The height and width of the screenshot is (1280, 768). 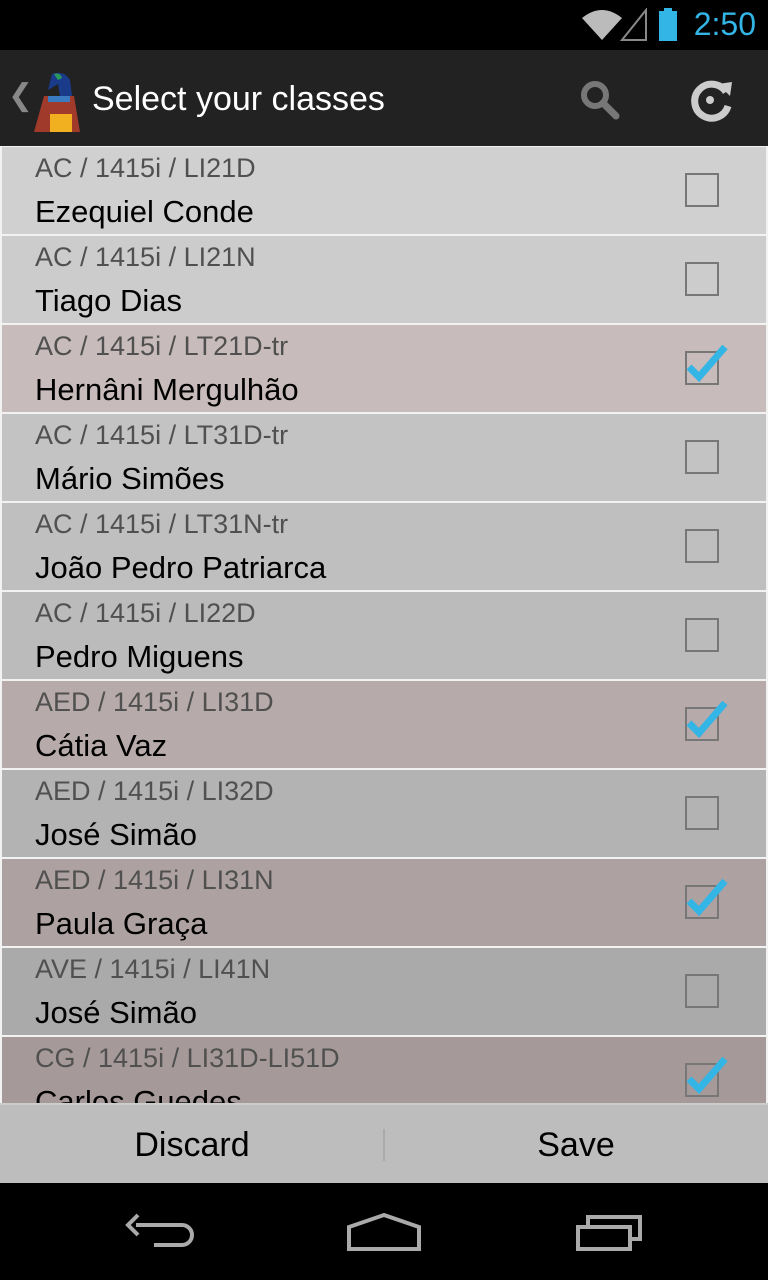 What do you see at coordinates (145, 168) in the screenshot?
I see `class-code: AC / 1415i / LI21D` at bounding box center [145, 168].